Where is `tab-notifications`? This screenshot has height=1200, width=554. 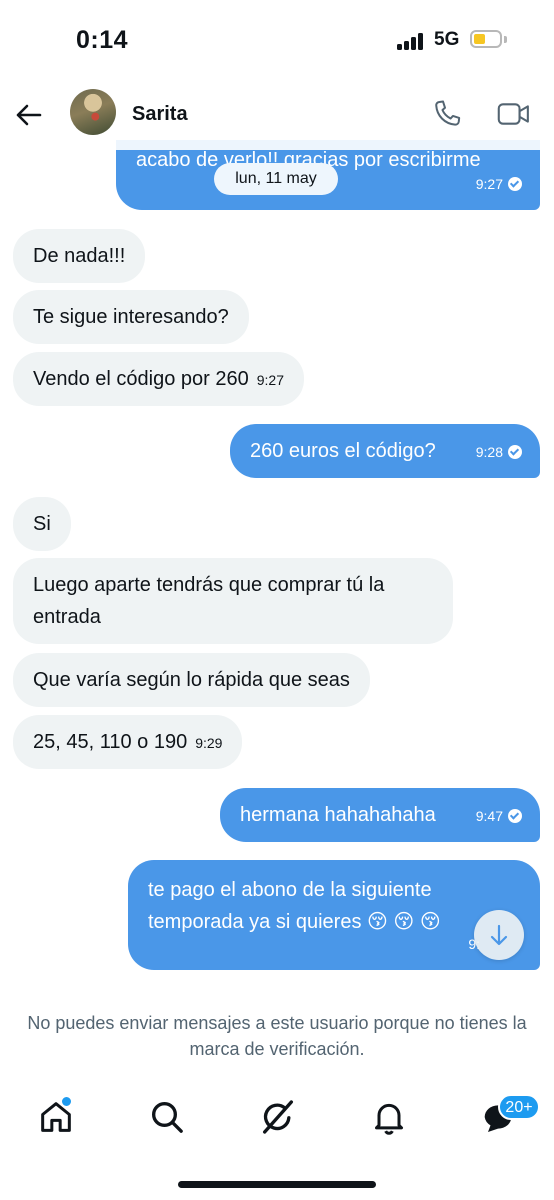 tab-notifications is located at coordinates (389, 1117).